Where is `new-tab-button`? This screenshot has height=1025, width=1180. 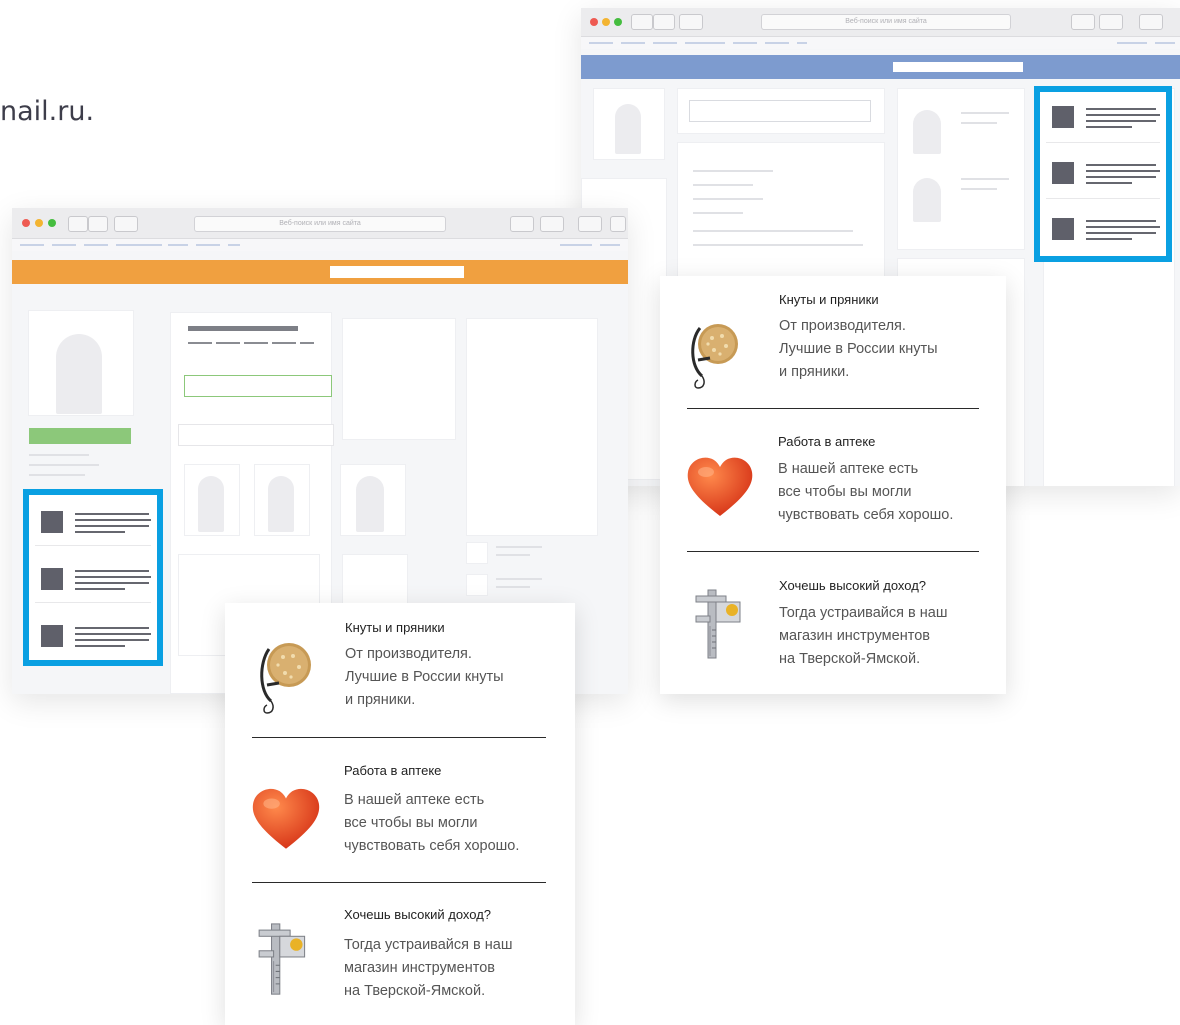
new-tab-button is located at coordinates (618, 224).